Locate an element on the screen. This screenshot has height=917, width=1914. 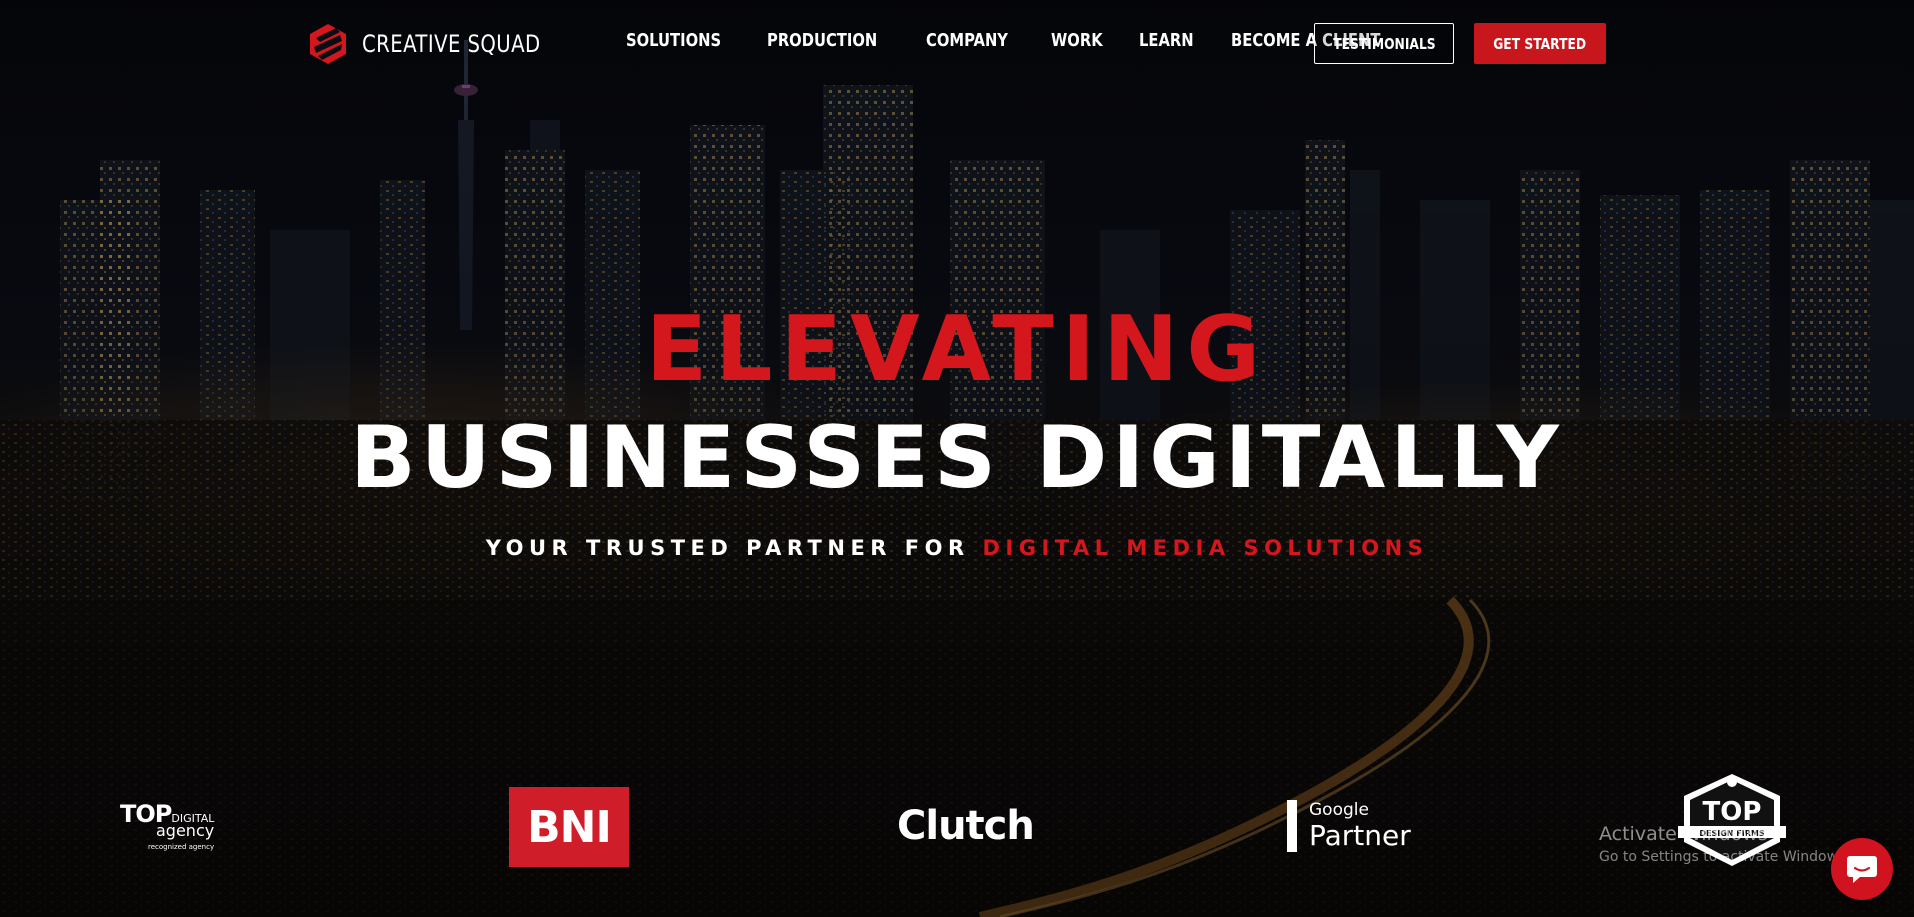
top-digital-tagline: recognized agency is located at coordinates (181, 847).